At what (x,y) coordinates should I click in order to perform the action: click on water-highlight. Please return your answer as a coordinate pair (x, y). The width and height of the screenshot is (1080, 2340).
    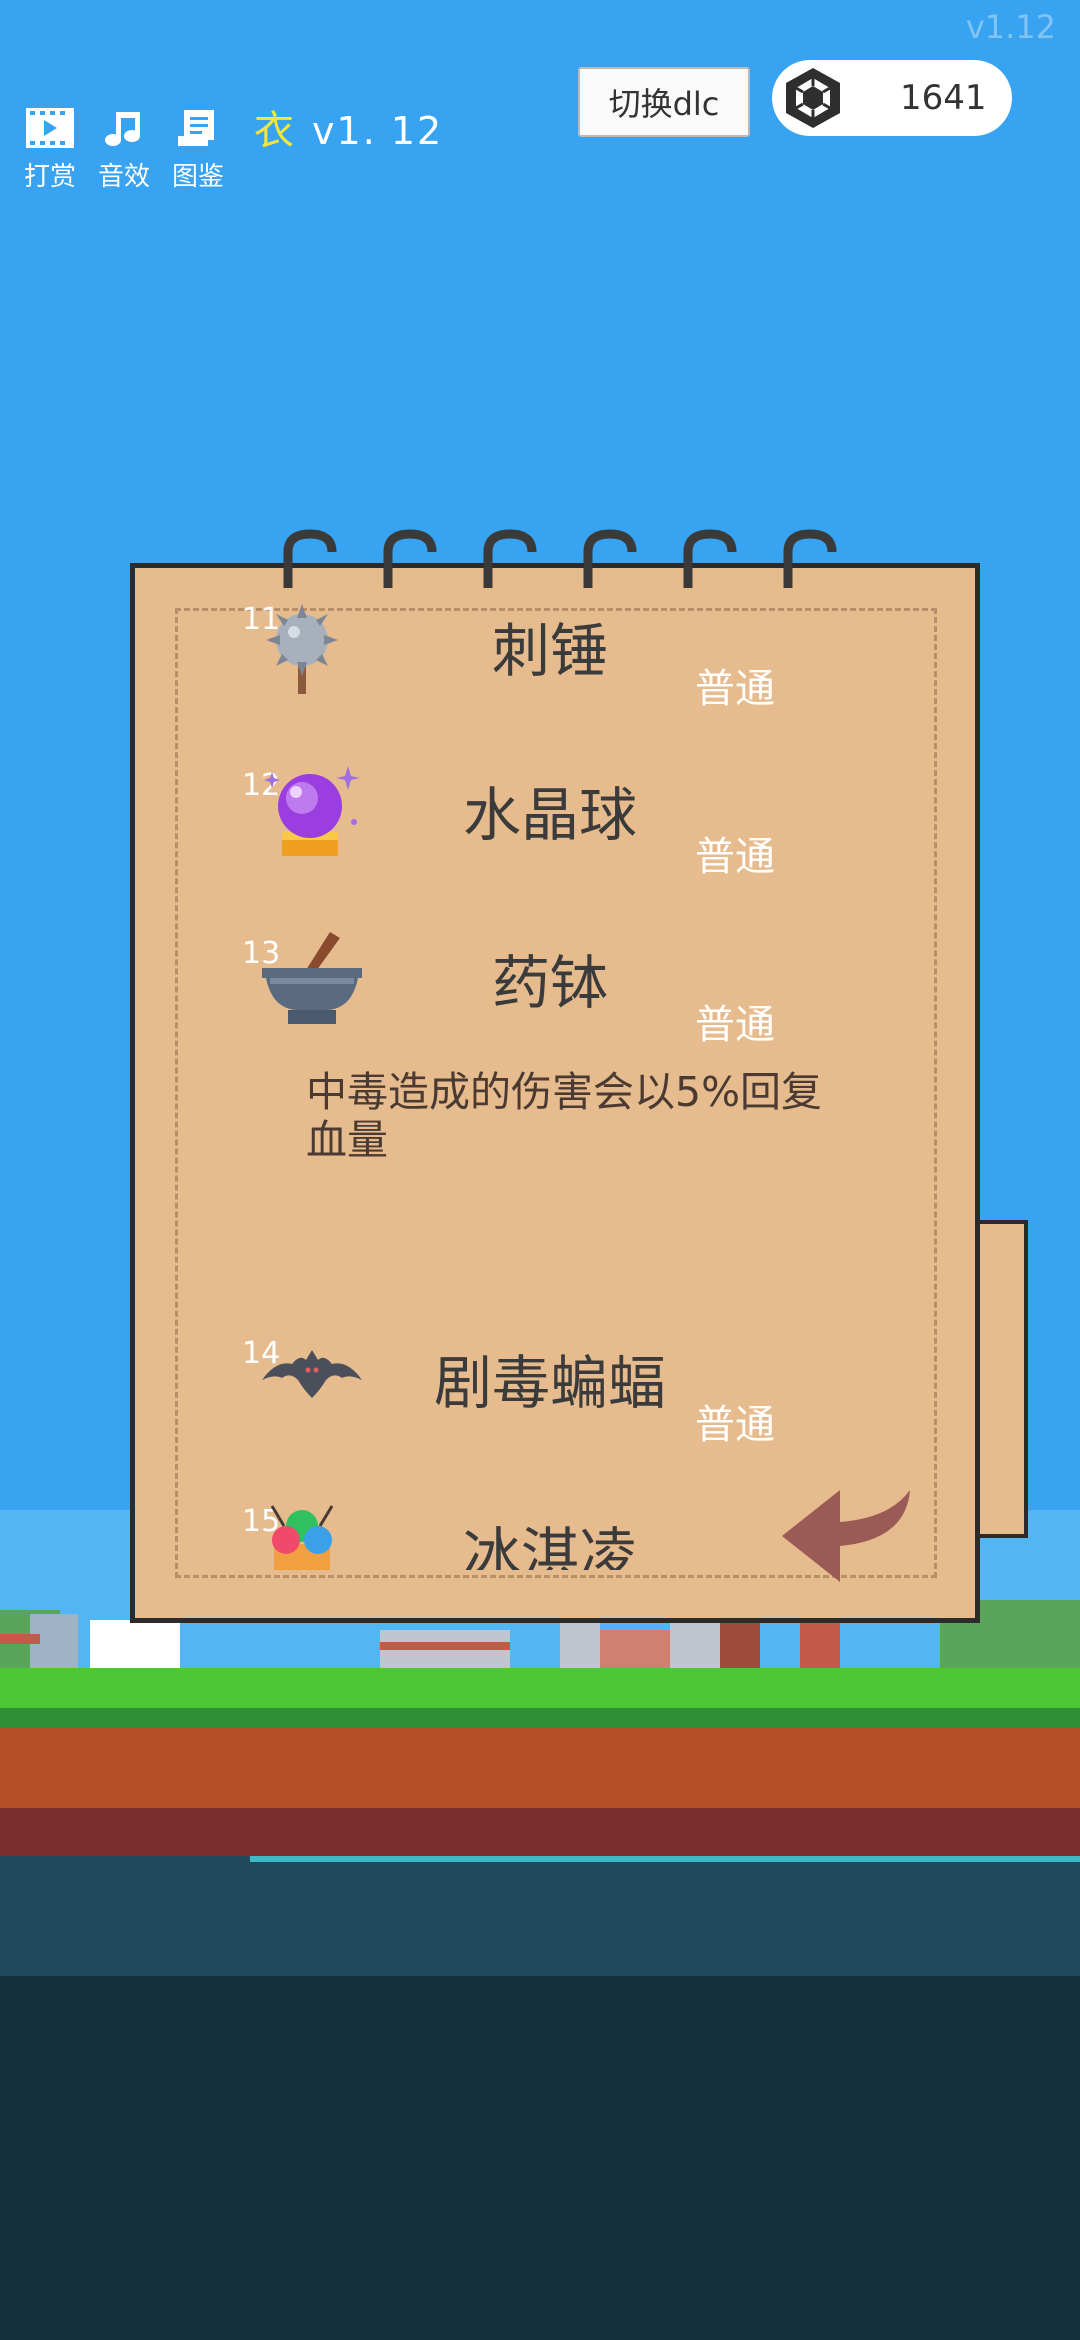
    Looking at the image, I should click on (665, 1859).